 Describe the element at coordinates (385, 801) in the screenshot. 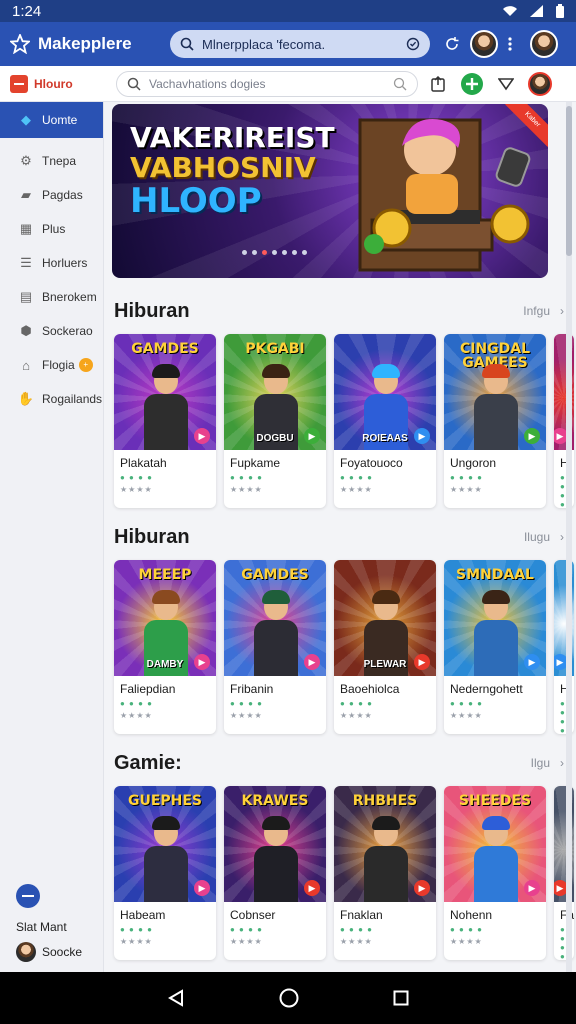

I see `thumbnail-title: RHBHES` at that location.